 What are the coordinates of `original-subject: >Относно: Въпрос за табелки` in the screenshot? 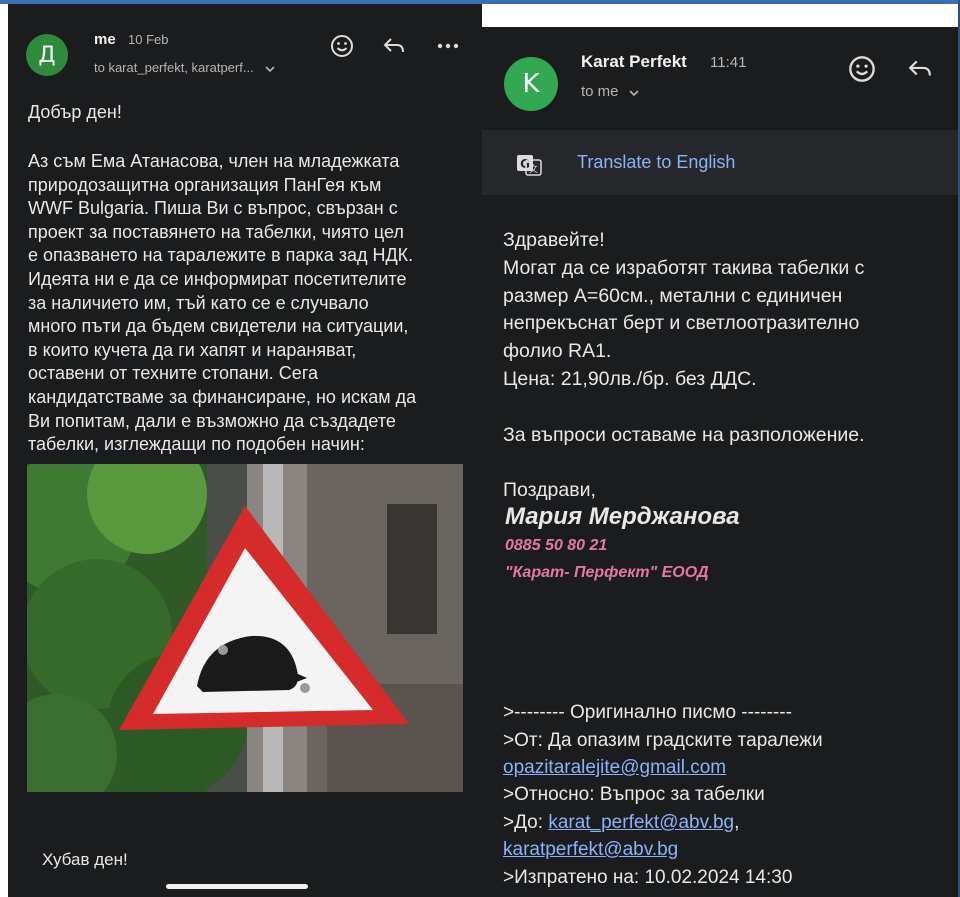 It's located at (634, 794).